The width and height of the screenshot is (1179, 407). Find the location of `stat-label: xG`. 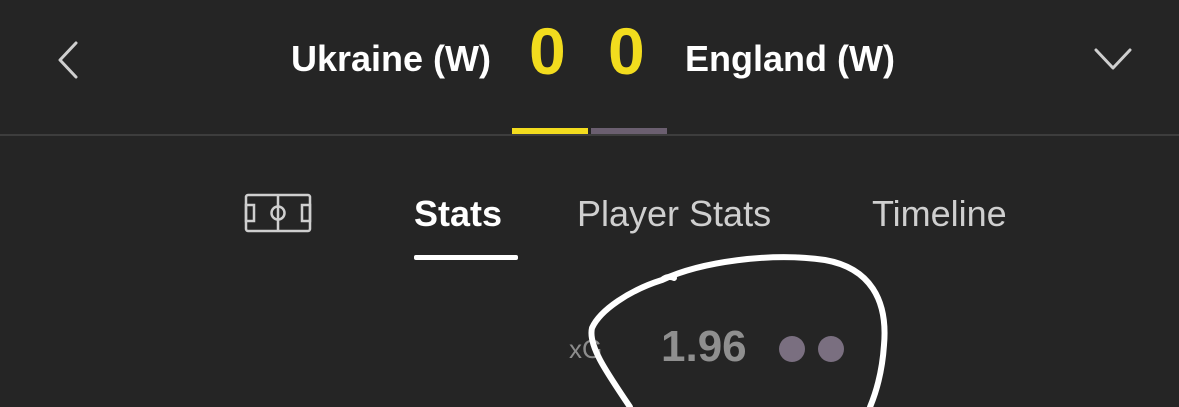

stat-label: xG is located at coordinates (586, 349).